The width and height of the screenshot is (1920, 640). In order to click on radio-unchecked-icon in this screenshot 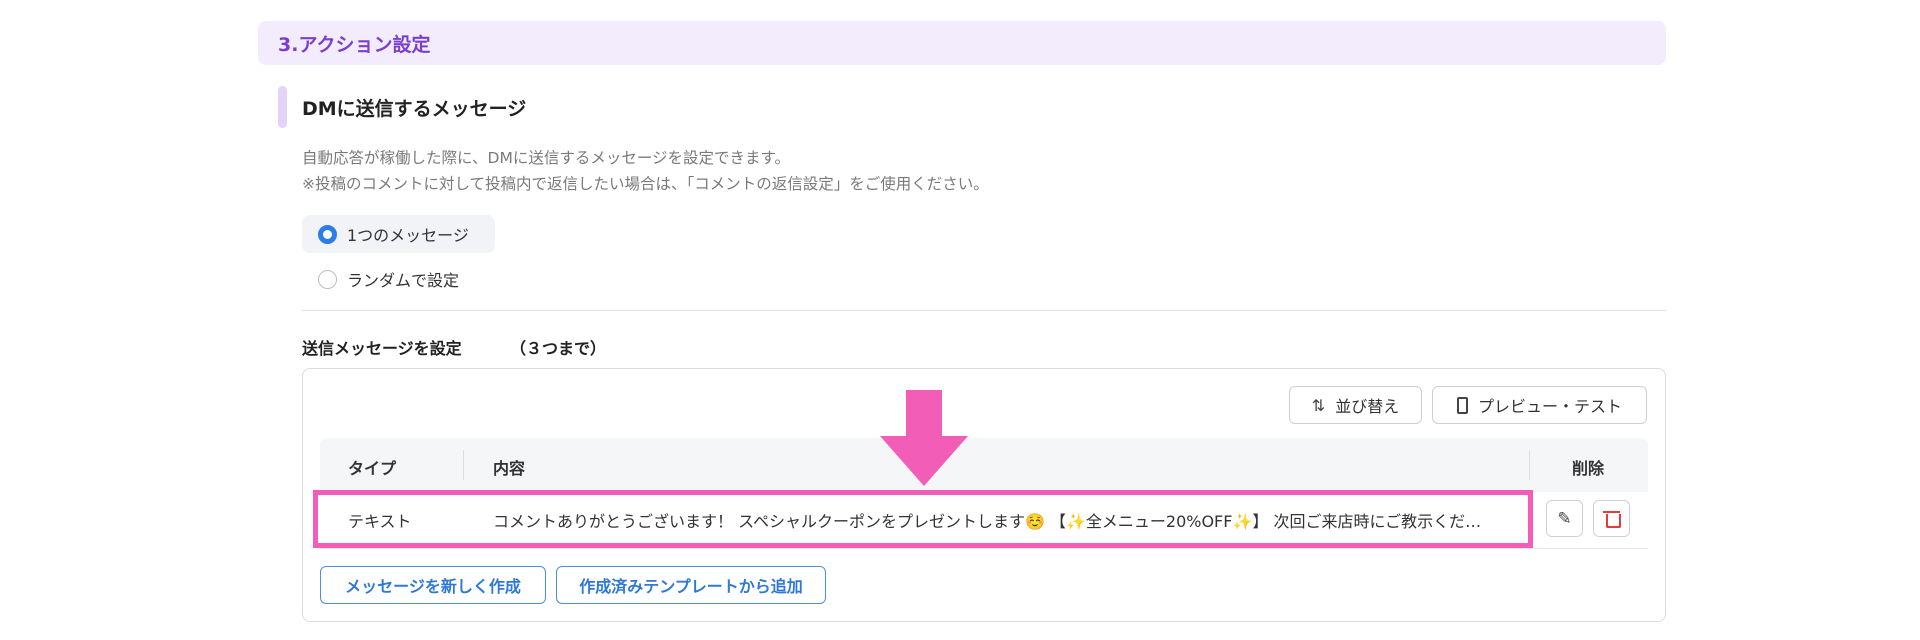, I will do `click(327, 279)`.